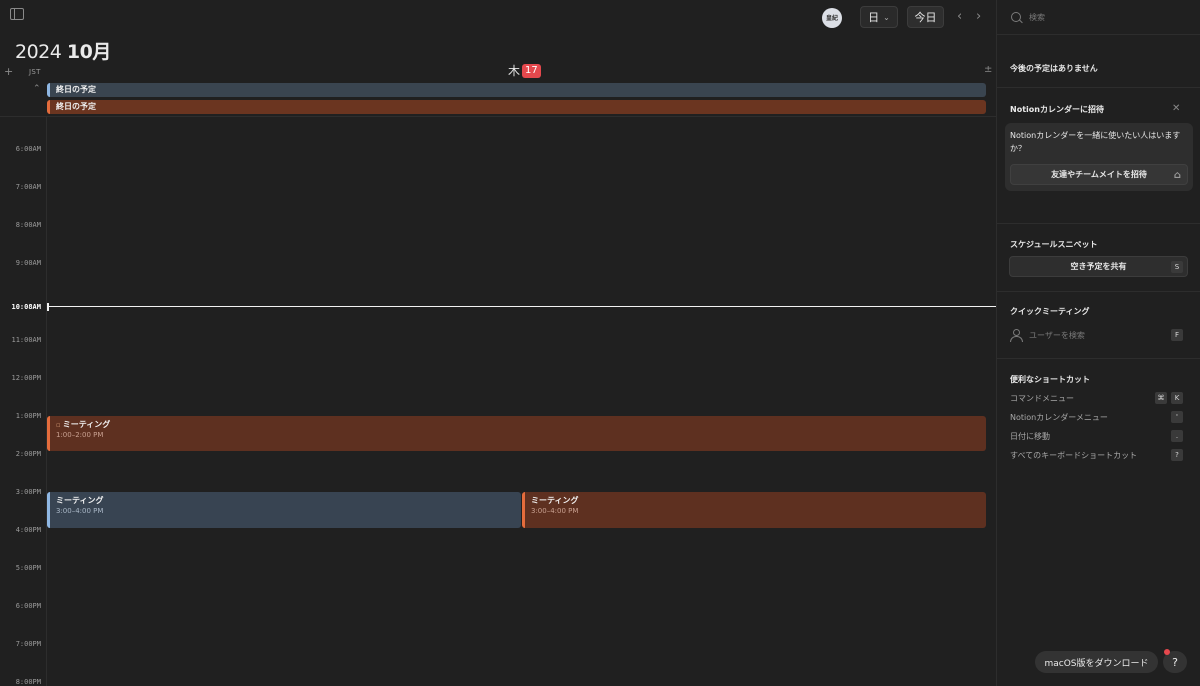 This screenshot has width=1200, height=686. Describe the element at coordinates (988, 69) in the screenshot. I see `expand-icon: ±` at that location.